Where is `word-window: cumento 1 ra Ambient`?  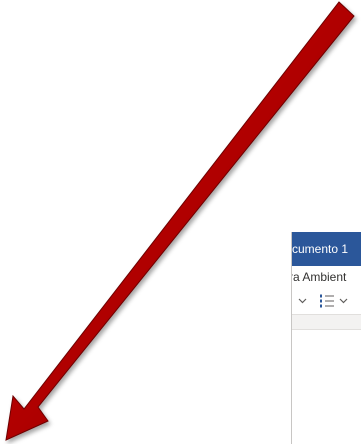 word-window: cumento 1 ra Ambient is located at coordinates (326, 338).